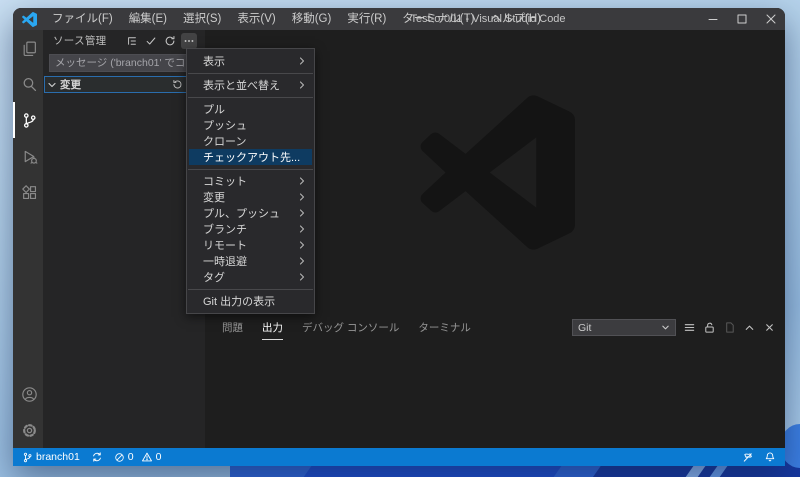  Describe the element at coordinates (51, 457) in the screenshot. I see `branch-indicator: branch01` at that location.